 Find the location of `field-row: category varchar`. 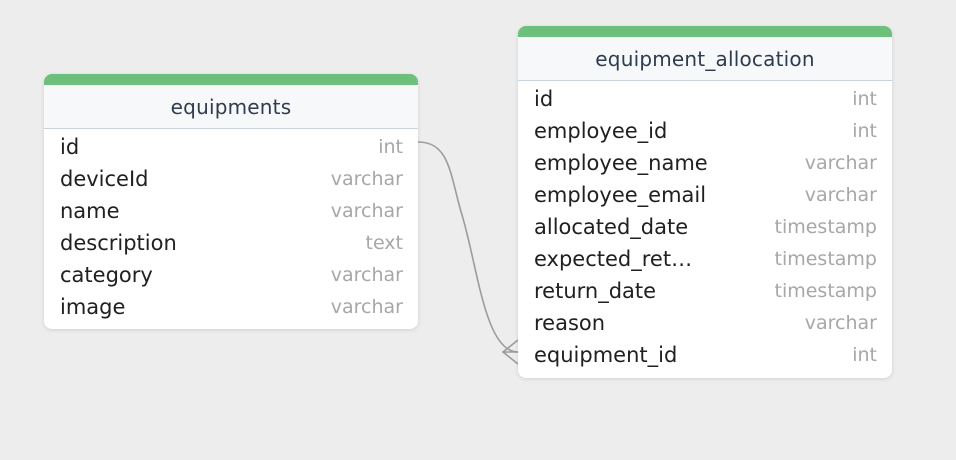

field-row: category varchar is located at coordinates (231, 275).